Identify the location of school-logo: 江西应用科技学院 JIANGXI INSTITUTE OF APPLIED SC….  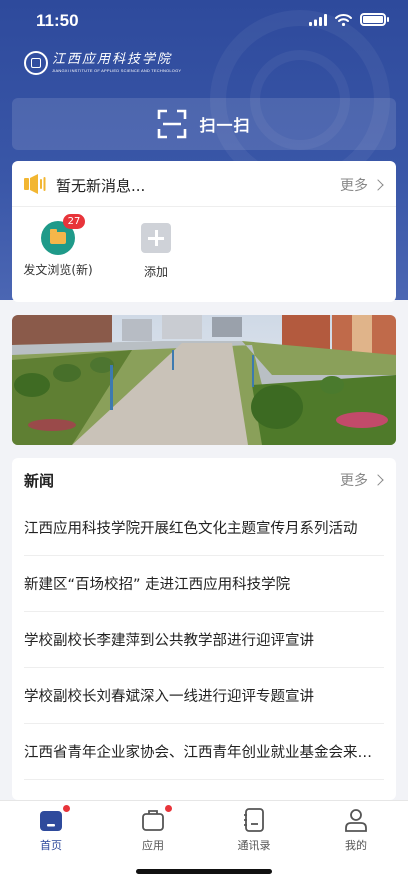
(102, 63).